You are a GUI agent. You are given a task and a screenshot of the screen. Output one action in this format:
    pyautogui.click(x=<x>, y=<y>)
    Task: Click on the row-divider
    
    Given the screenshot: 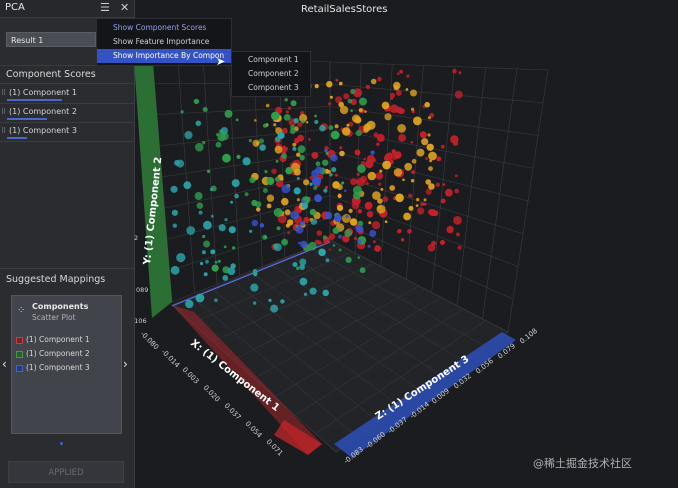 What is the action you would take?
    pyautogui.click(x=67, y=103)
    